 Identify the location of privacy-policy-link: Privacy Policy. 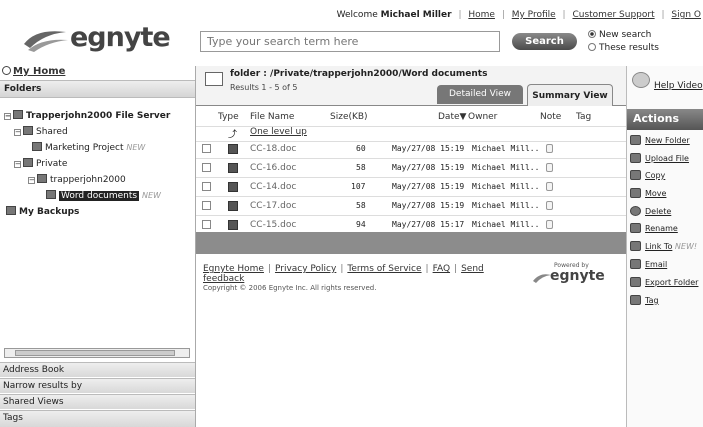
(305, 269).